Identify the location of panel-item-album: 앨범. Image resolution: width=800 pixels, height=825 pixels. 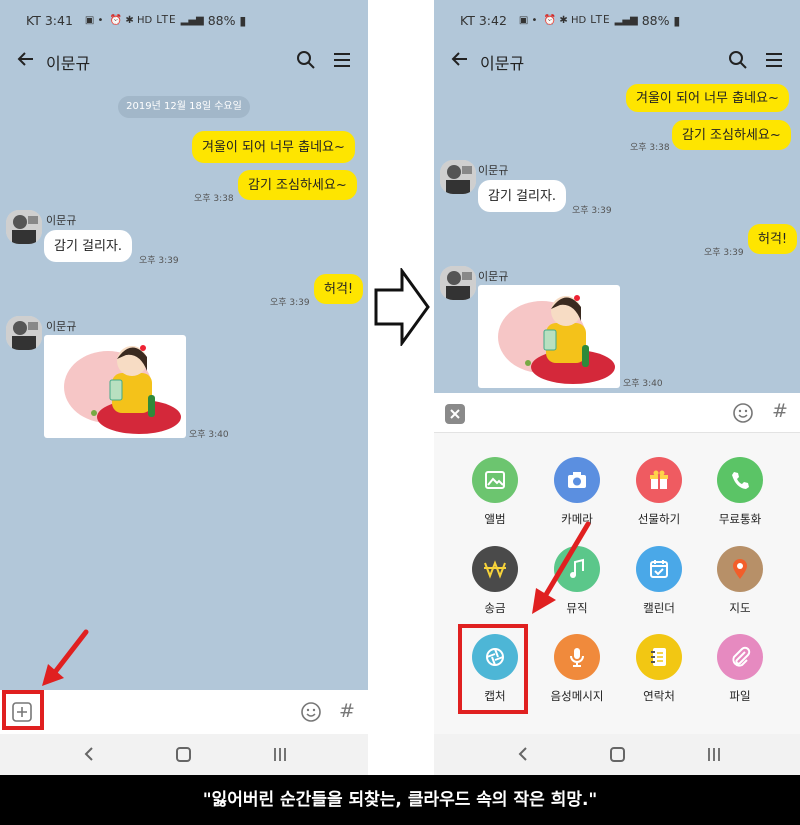
(495, 492).